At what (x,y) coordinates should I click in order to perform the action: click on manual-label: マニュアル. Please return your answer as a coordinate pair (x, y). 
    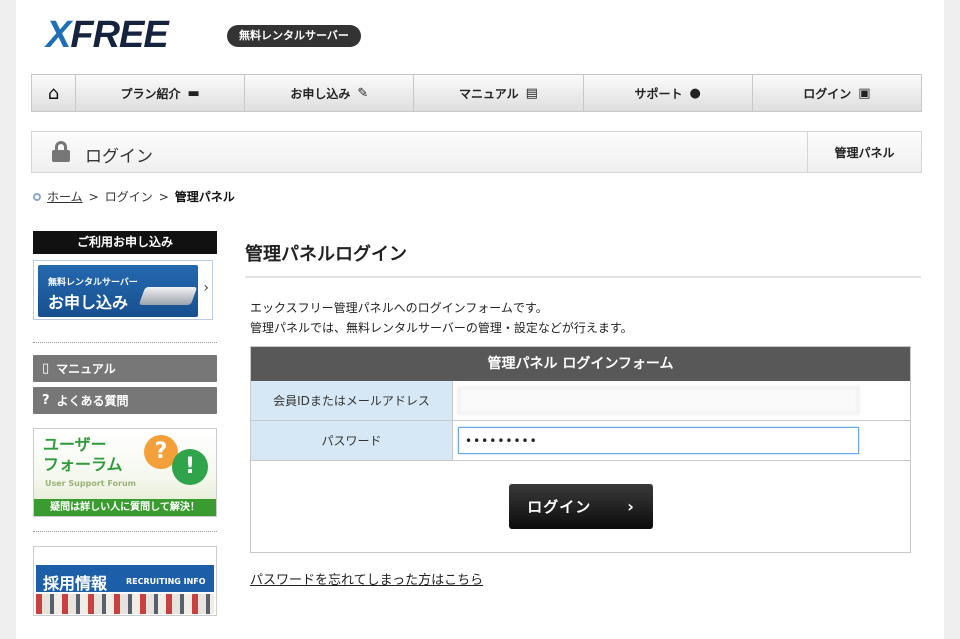
    Looking at the image, I should click on (86, 369).